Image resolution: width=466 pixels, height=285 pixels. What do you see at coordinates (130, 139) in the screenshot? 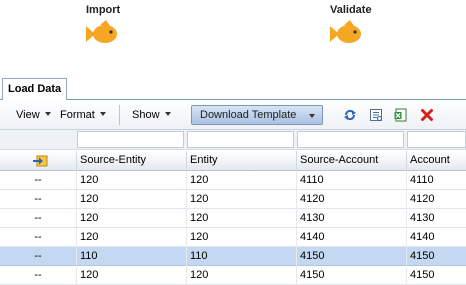
I see `source-entity-filter` at bounding box center [130, 139].